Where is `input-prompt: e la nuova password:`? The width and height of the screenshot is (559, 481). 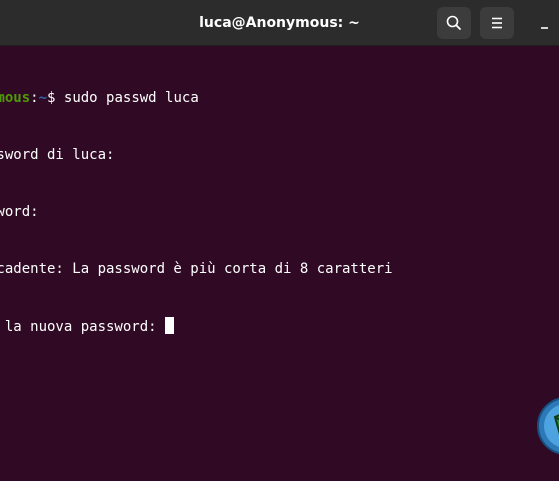 input-prompt: e la nuova password: is located at coordinates (83, 327).